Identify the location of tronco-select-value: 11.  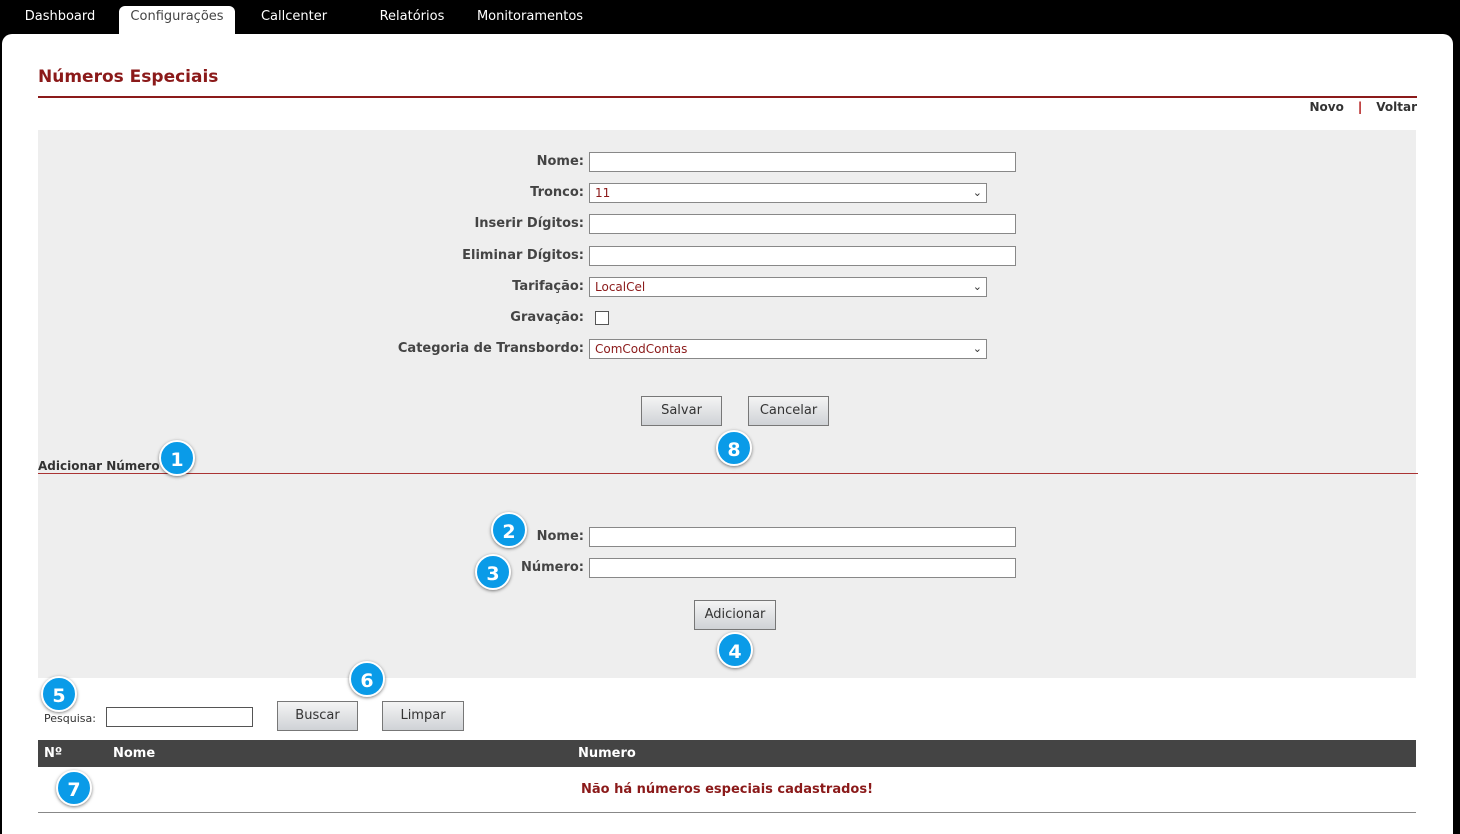
(603, 193).